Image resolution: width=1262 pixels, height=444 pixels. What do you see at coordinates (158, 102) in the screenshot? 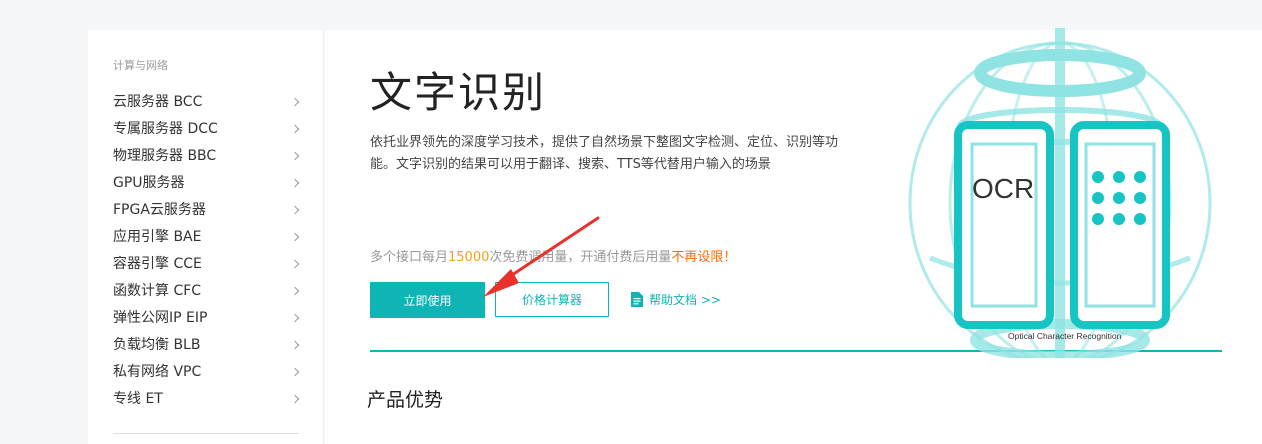
I see `sidebar-item-label: 云服务器 BCC` at bounding box center [158, 102].